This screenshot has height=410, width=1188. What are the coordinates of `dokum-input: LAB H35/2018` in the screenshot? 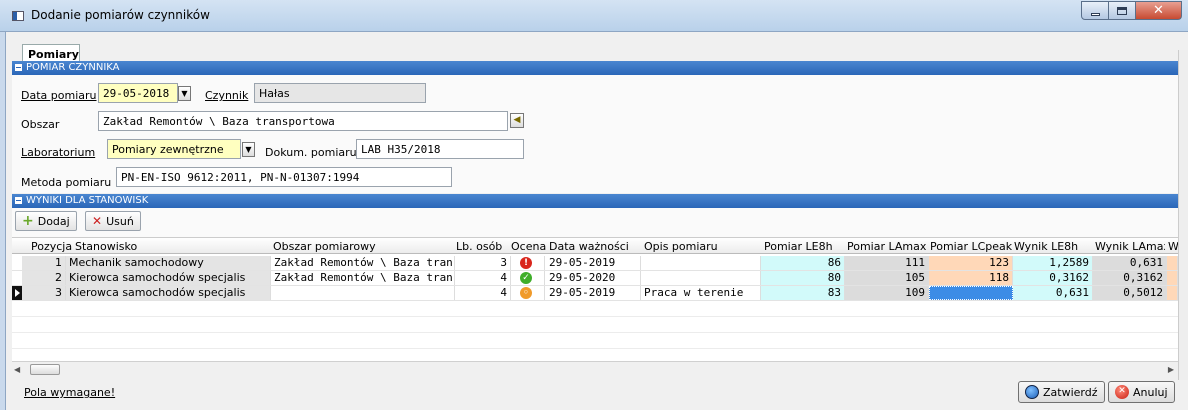 It's located at (440, 149).